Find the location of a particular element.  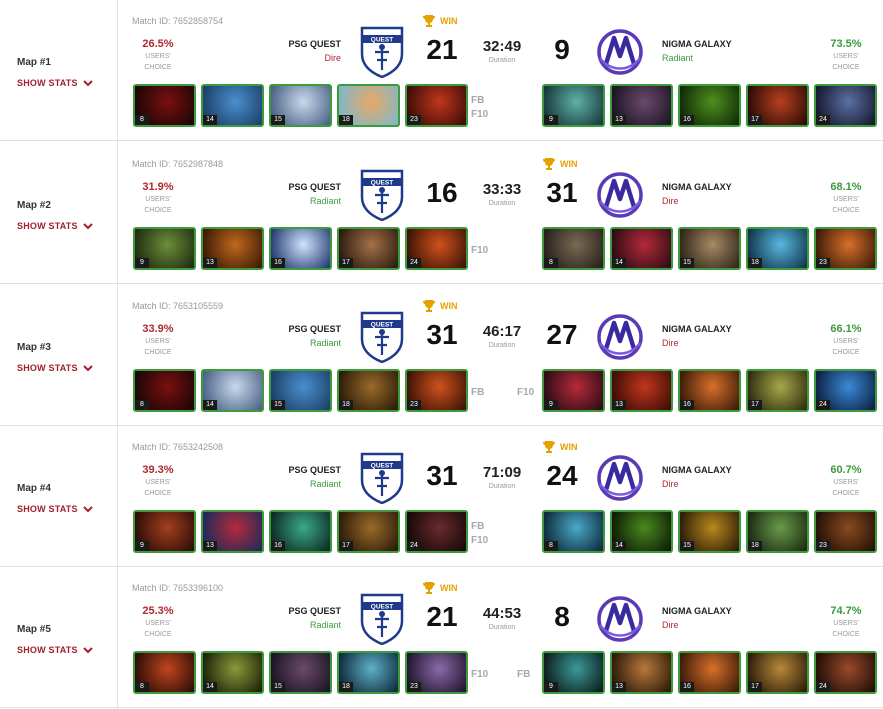

match-id: Match ID: 7653396100 is located at coordinates (178, 588).